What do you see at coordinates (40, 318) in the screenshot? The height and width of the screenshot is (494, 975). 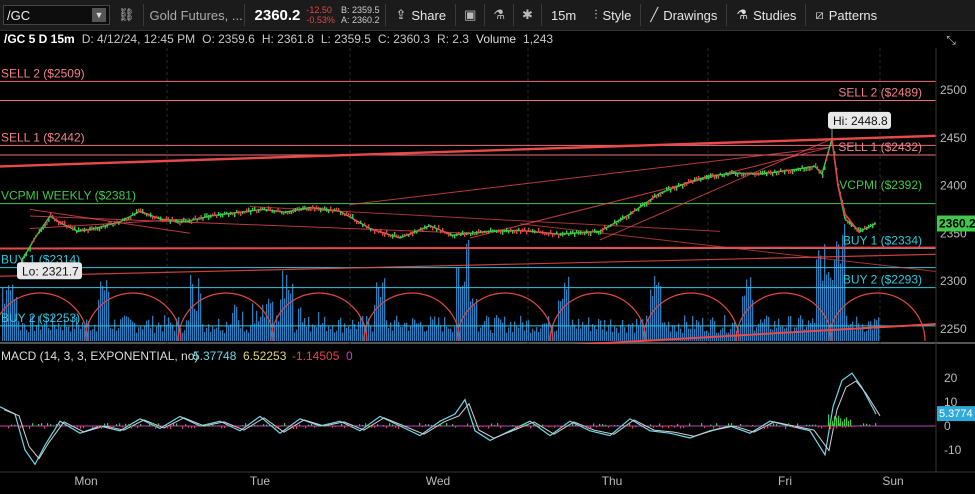 I see `level-label: BUY 2 ($2253)` at bounding box center [40, 318].